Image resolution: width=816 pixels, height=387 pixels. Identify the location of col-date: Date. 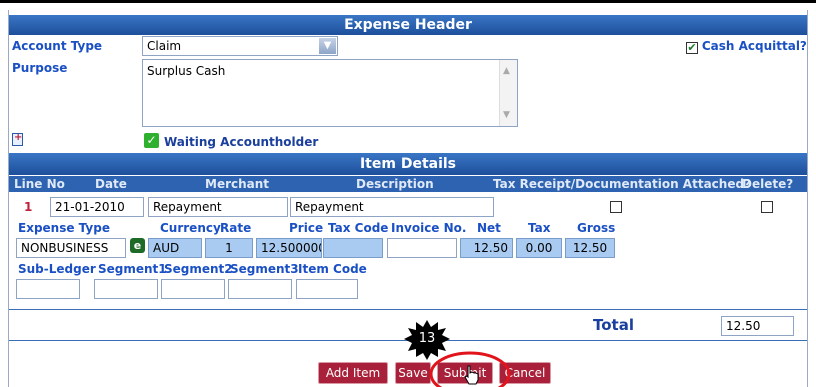
(111, 184).